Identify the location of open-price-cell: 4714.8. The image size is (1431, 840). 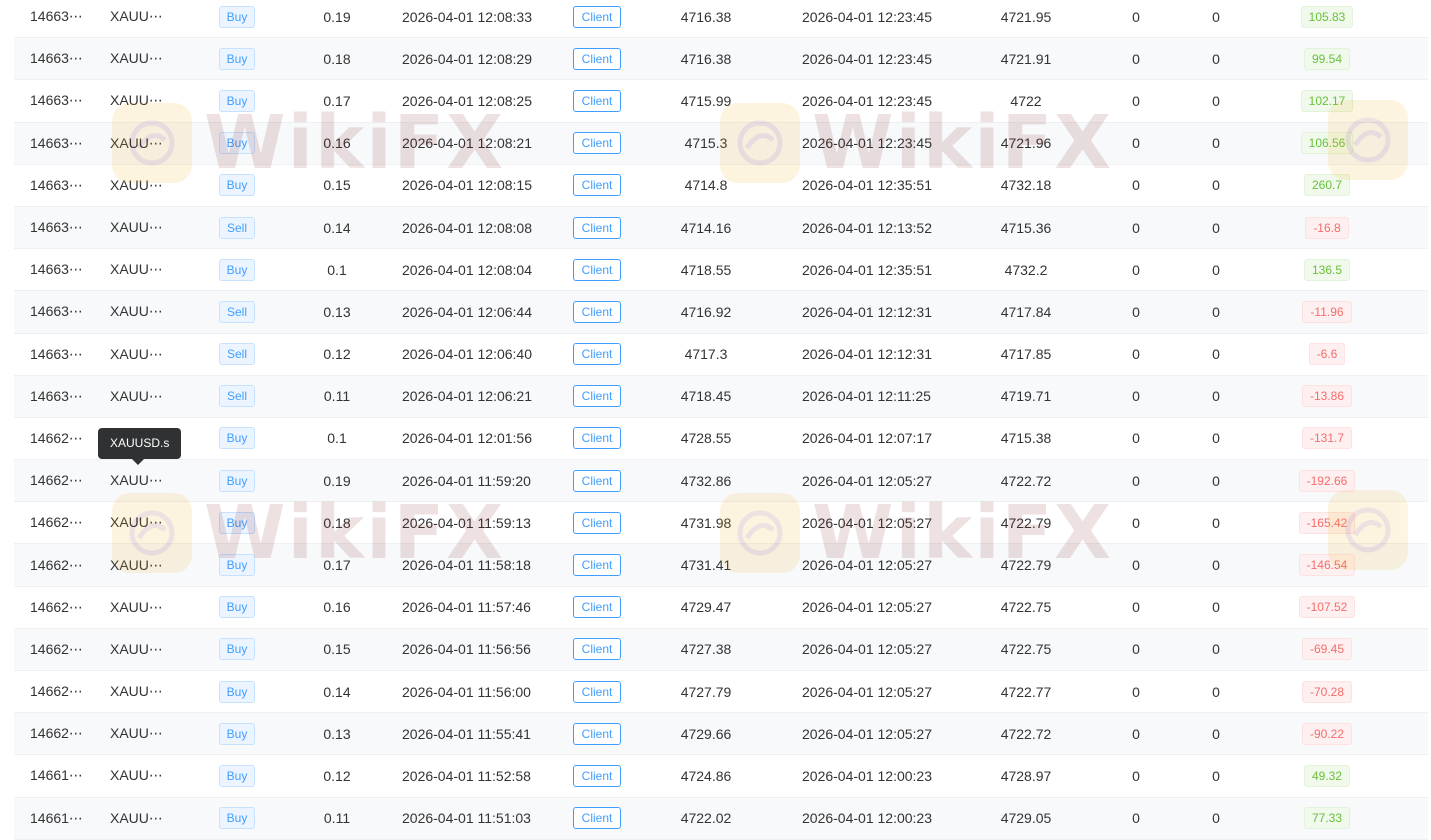
(706, 185).